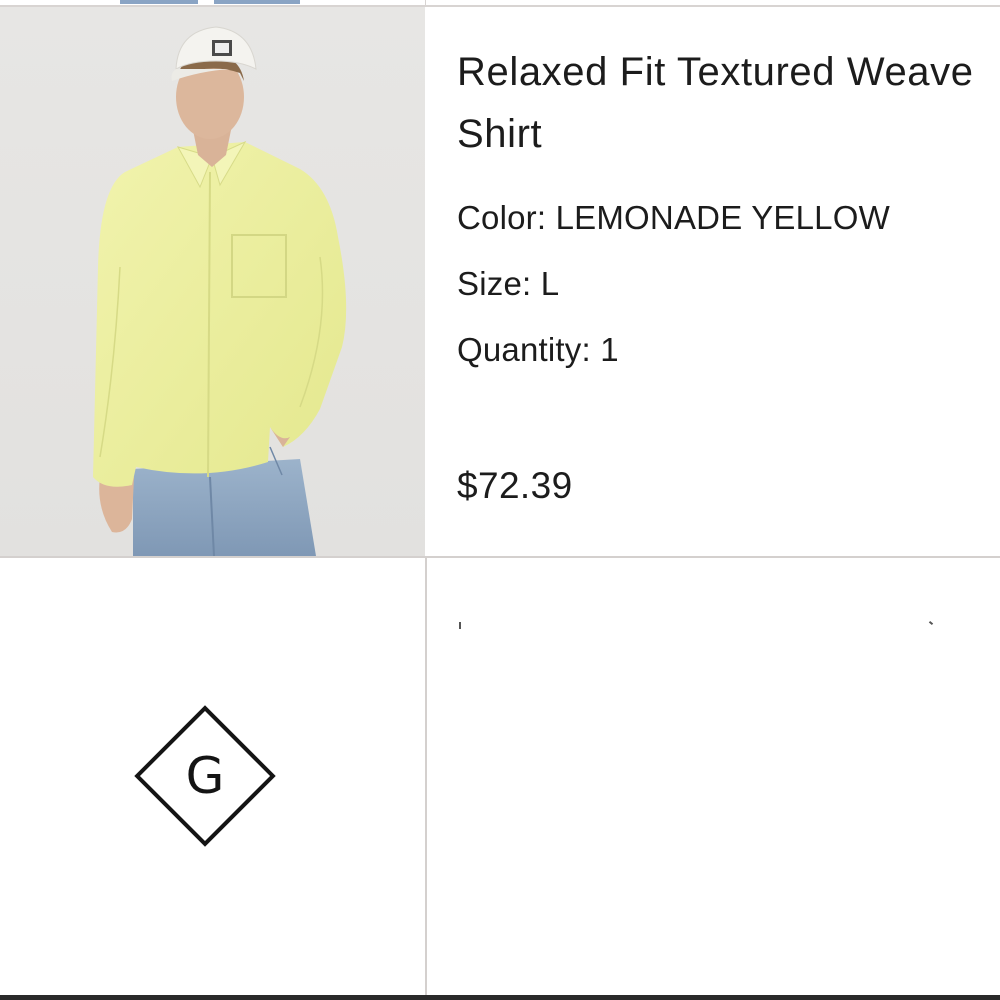 The height and width of the screenshot is (1000, 1000). What do you see at coordinates (500, 997) in the screenshot?
I see `bottom-border` at bounding box center [500, 997].